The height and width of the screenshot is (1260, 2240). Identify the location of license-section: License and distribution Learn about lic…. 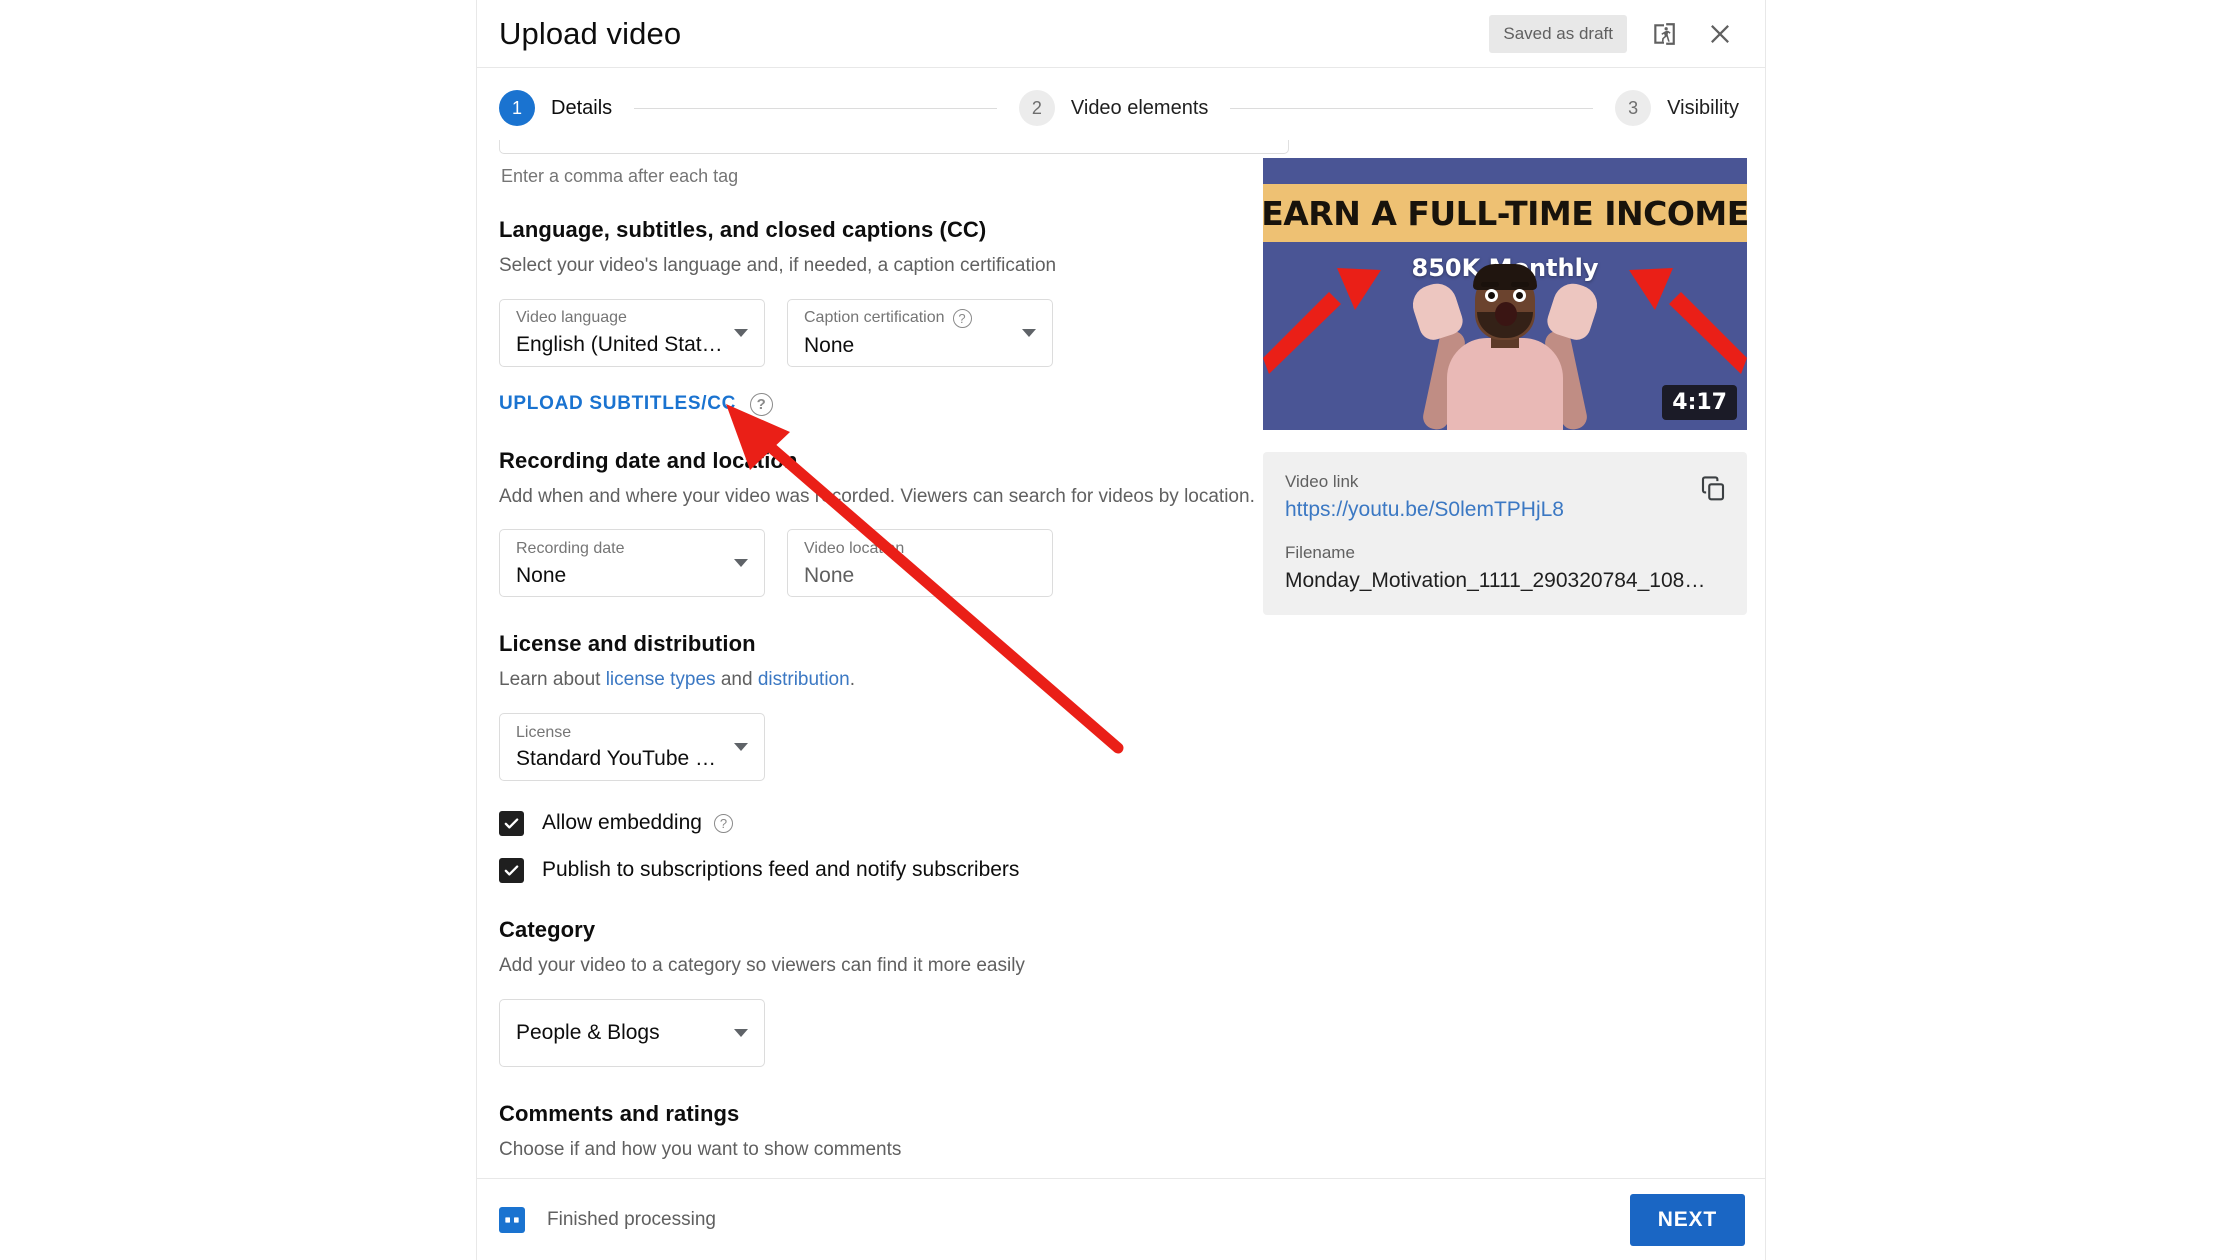
(899, 757).